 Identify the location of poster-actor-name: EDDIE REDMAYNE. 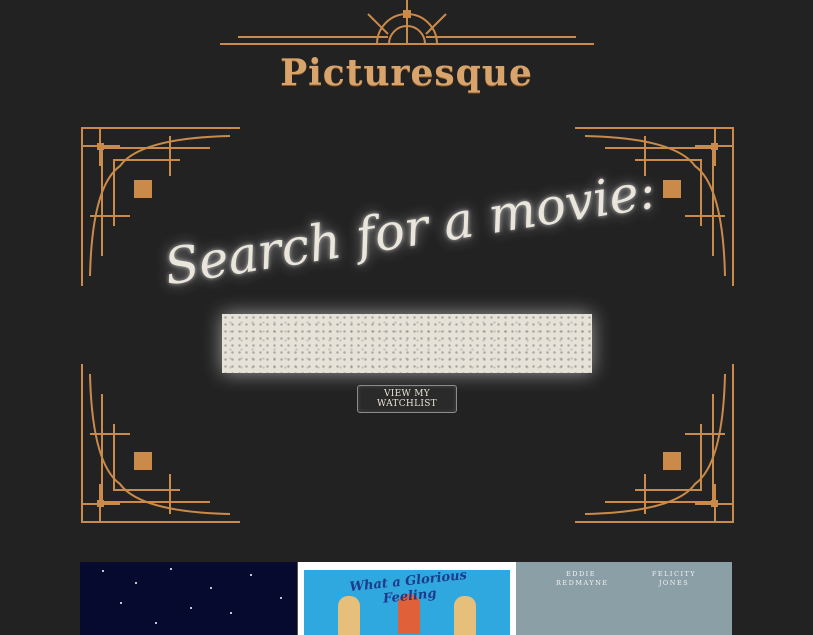
(582, 578).